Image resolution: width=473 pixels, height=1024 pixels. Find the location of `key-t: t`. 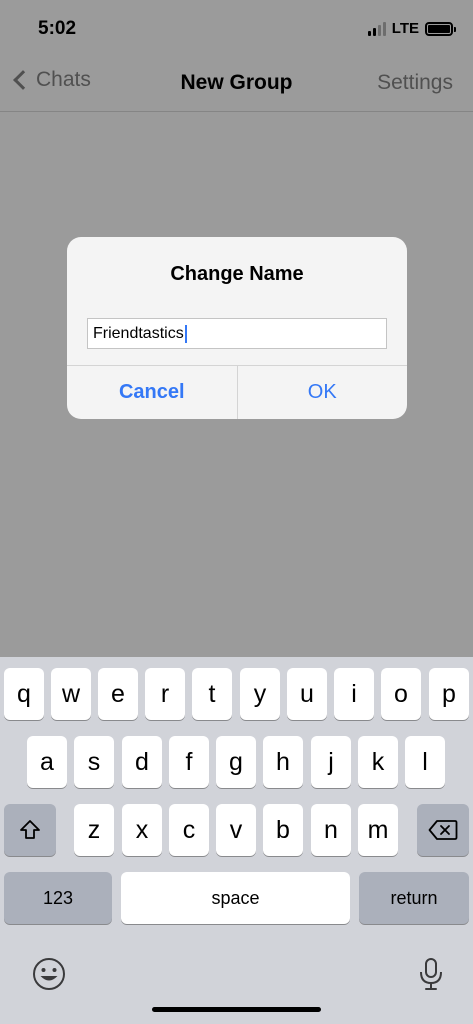

key-t: t is located at coordinates (212, 694).